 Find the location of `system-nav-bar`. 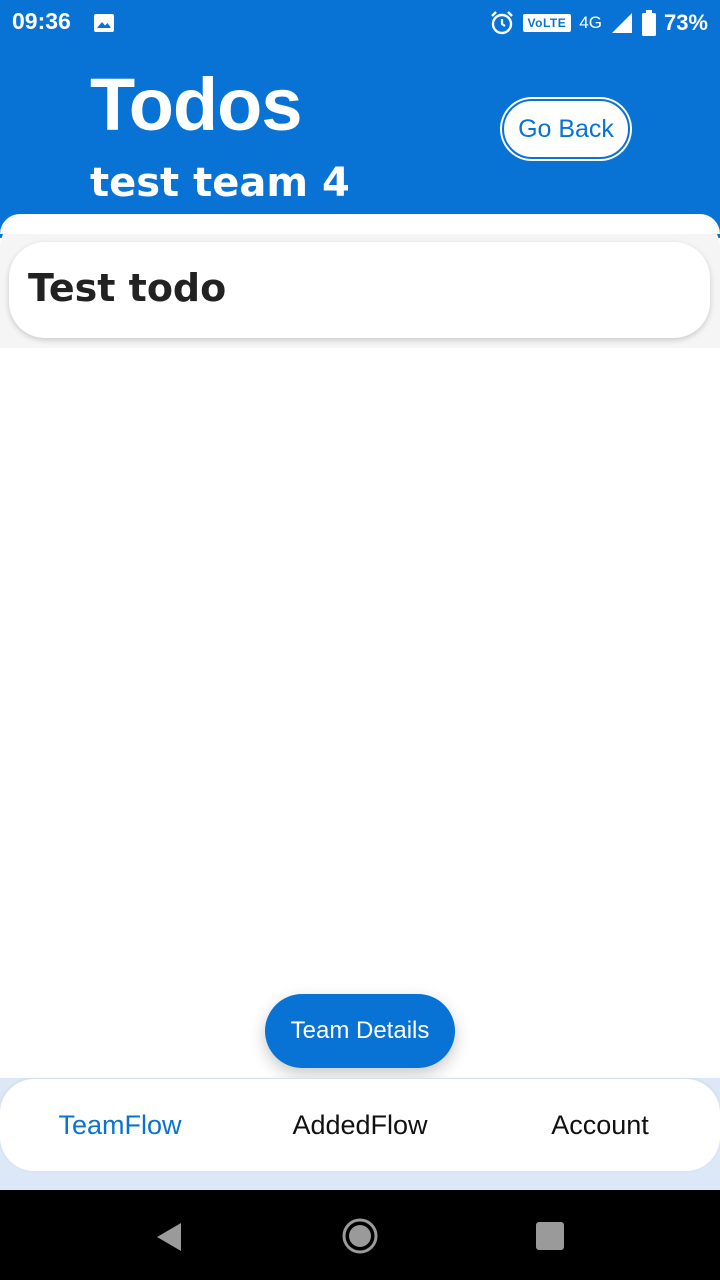

system-nav-bar is located at coordinates (360, 1235).